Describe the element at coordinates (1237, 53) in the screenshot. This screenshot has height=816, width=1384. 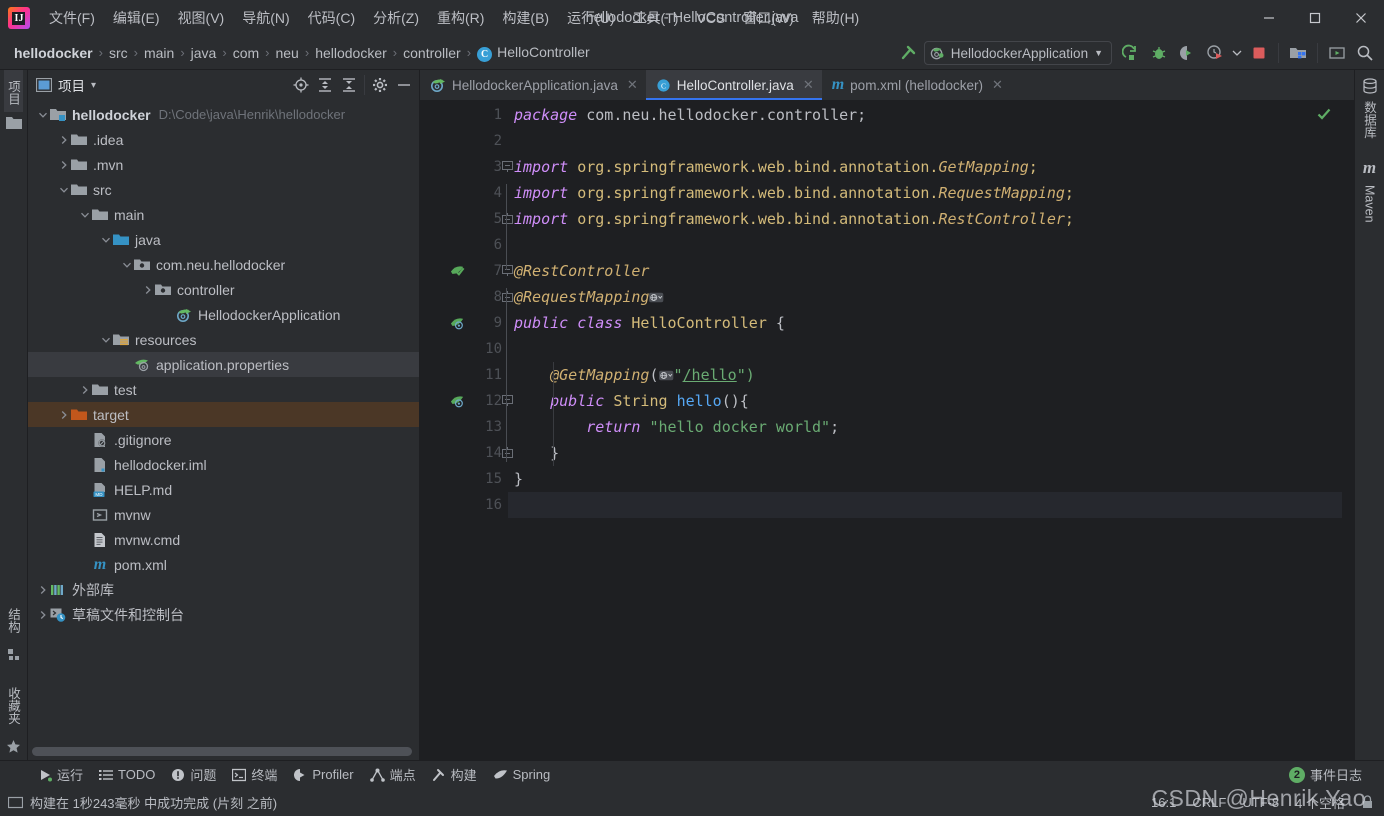
I see `profile-dropdown-icon` at that location.